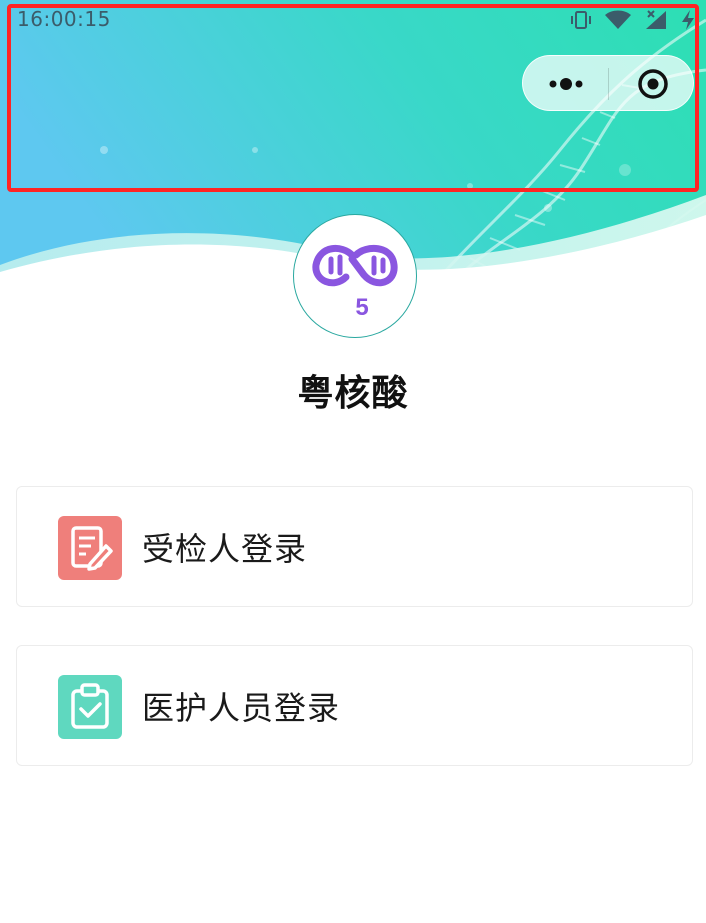 The height and width of the screenshot is (923, 706). What do you see at coordinates (361, 307) in the screenshot?
I see `logo-digit: 5` at bounding box center [361, 307].